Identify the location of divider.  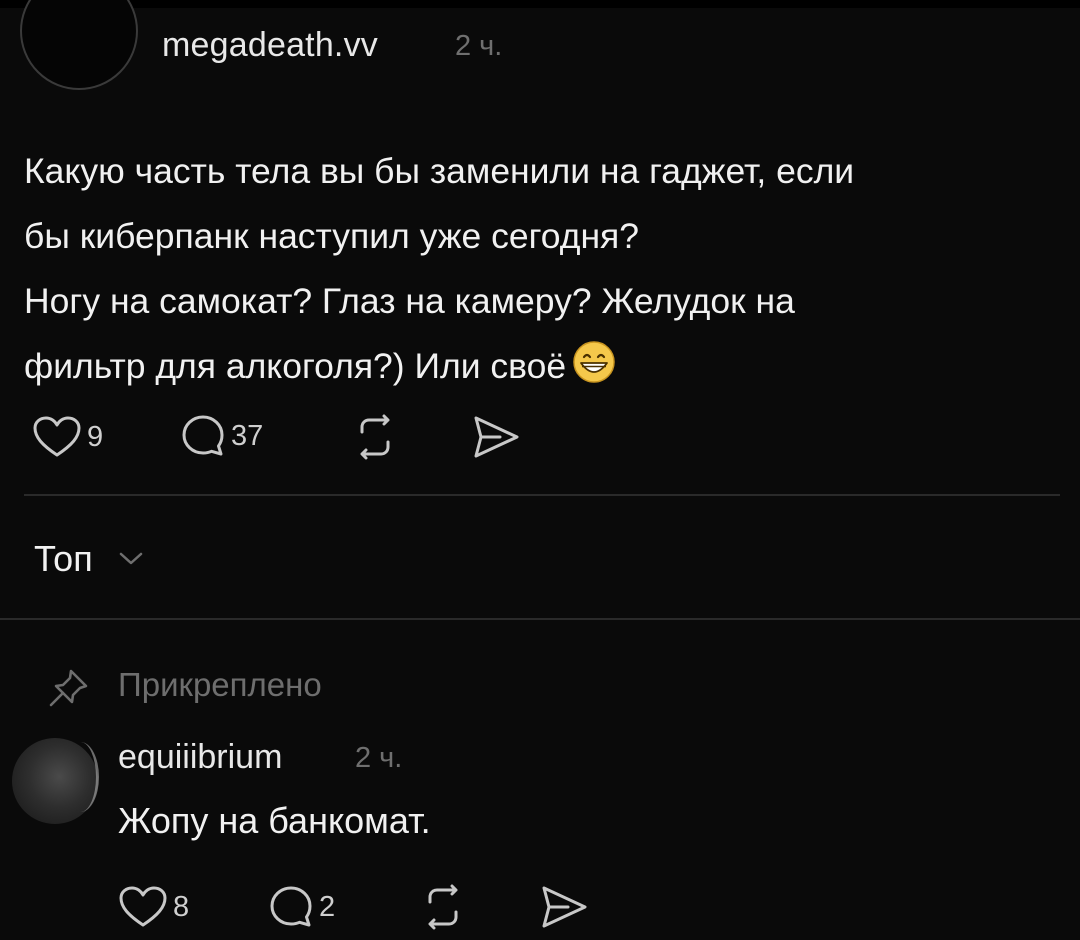
(542, 495).